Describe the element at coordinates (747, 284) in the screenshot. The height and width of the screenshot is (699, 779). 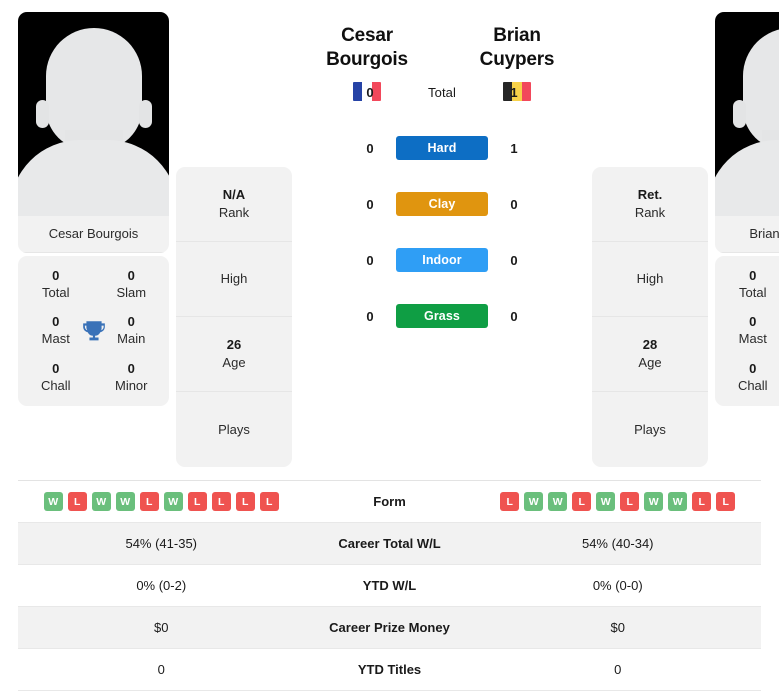
I see `right-titles-total: 0 Total` at that location.